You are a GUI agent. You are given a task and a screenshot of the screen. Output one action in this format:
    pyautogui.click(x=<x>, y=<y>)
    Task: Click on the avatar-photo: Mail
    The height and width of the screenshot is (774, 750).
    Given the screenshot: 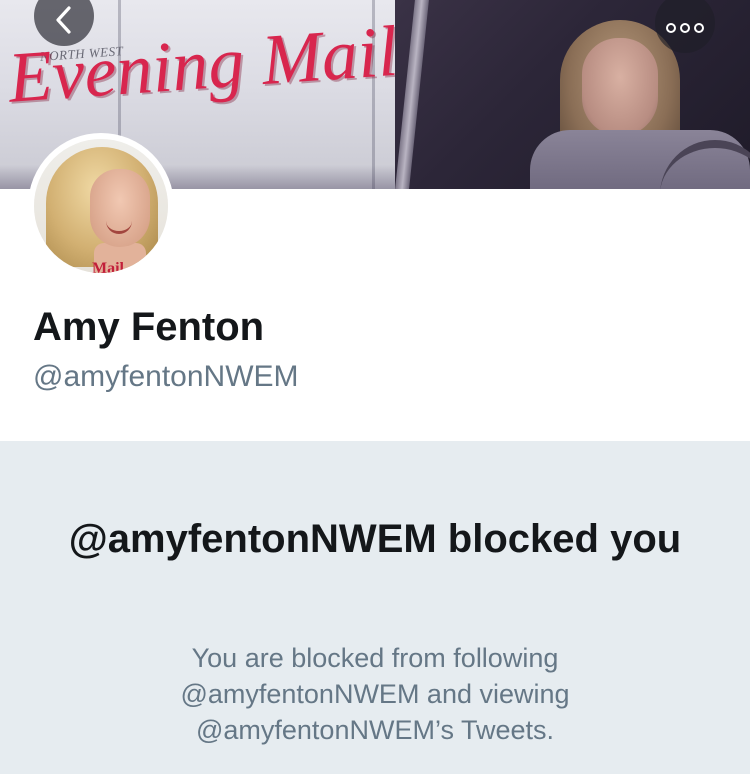 What is the action you would take?
    pyautogui.click(x=101, y=206)
    